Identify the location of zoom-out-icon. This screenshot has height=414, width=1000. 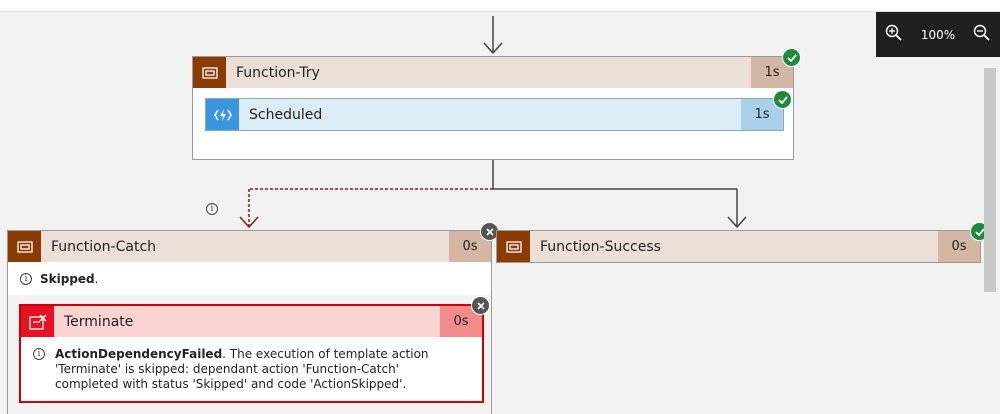
(982, 34).